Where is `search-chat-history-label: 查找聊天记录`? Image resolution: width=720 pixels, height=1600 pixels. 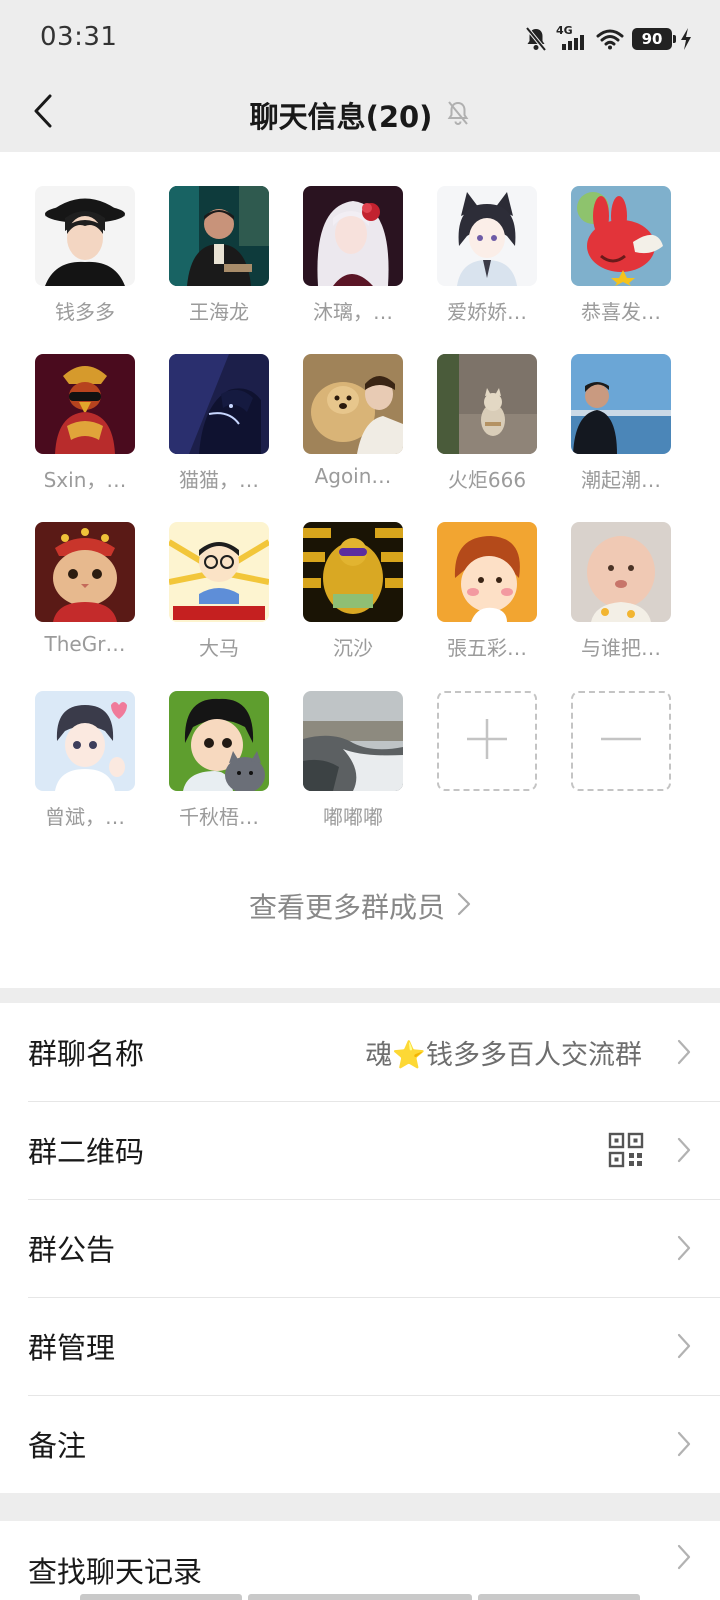
search-chat-history-label: 查找聊天记录 is located at coordinates (115, 1572).